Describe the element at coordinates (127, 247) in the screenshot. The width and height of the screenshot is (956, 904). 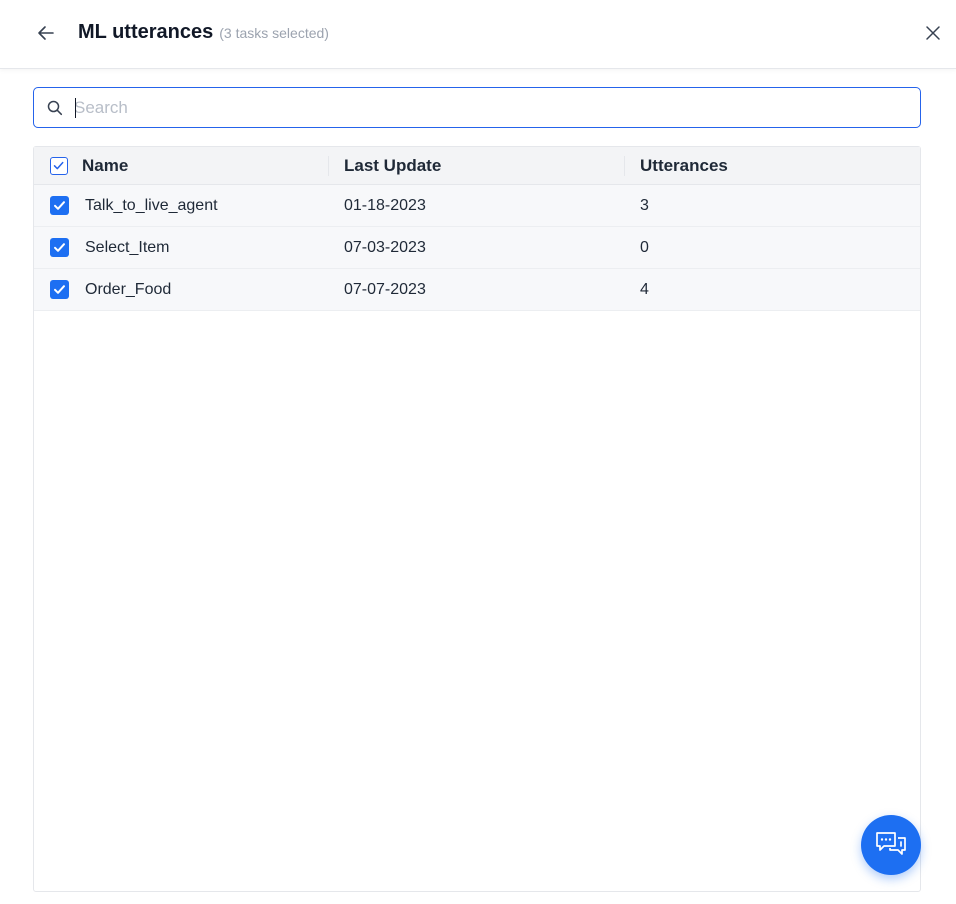
I see `task-name: Select_Item` at that location.